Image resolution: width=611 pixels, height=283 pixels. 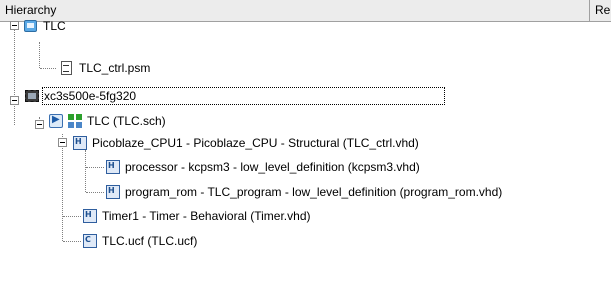 I want to click on hierarchy-column-header: Hierarchy, so click(x=295, y=10).